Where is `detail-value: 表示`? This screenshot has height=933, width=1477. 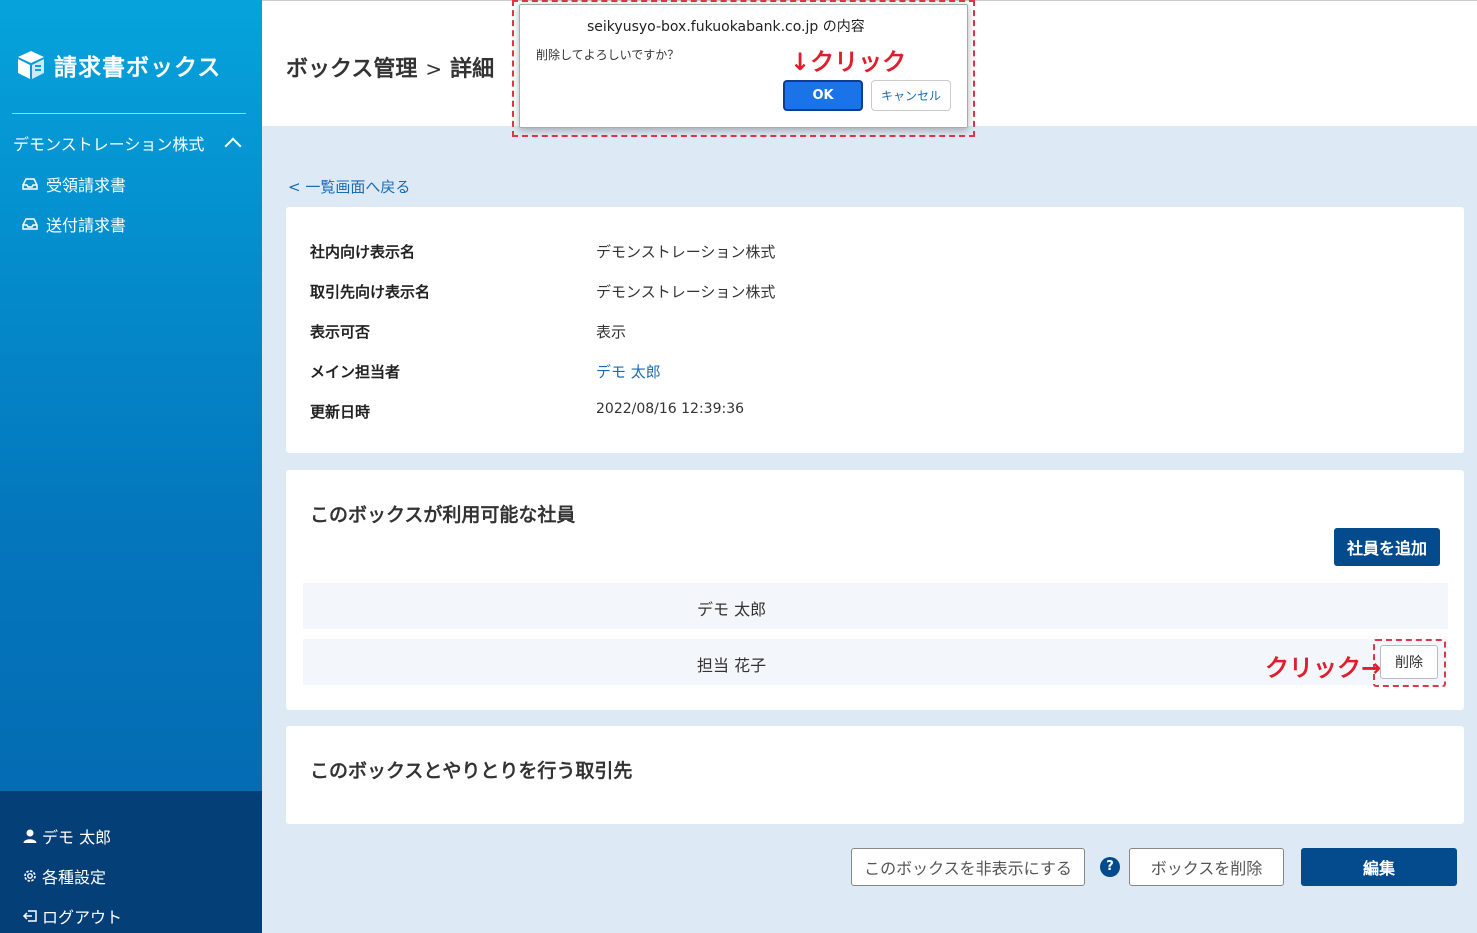
detail-value: 表示 is located at coordinates (611, 332).